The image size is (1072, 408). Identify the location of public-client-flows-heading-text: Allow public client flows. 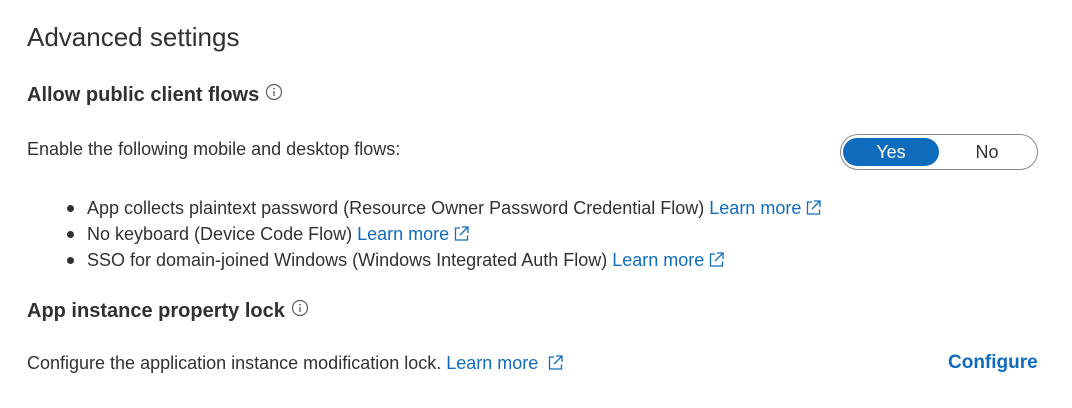
(143, 95).